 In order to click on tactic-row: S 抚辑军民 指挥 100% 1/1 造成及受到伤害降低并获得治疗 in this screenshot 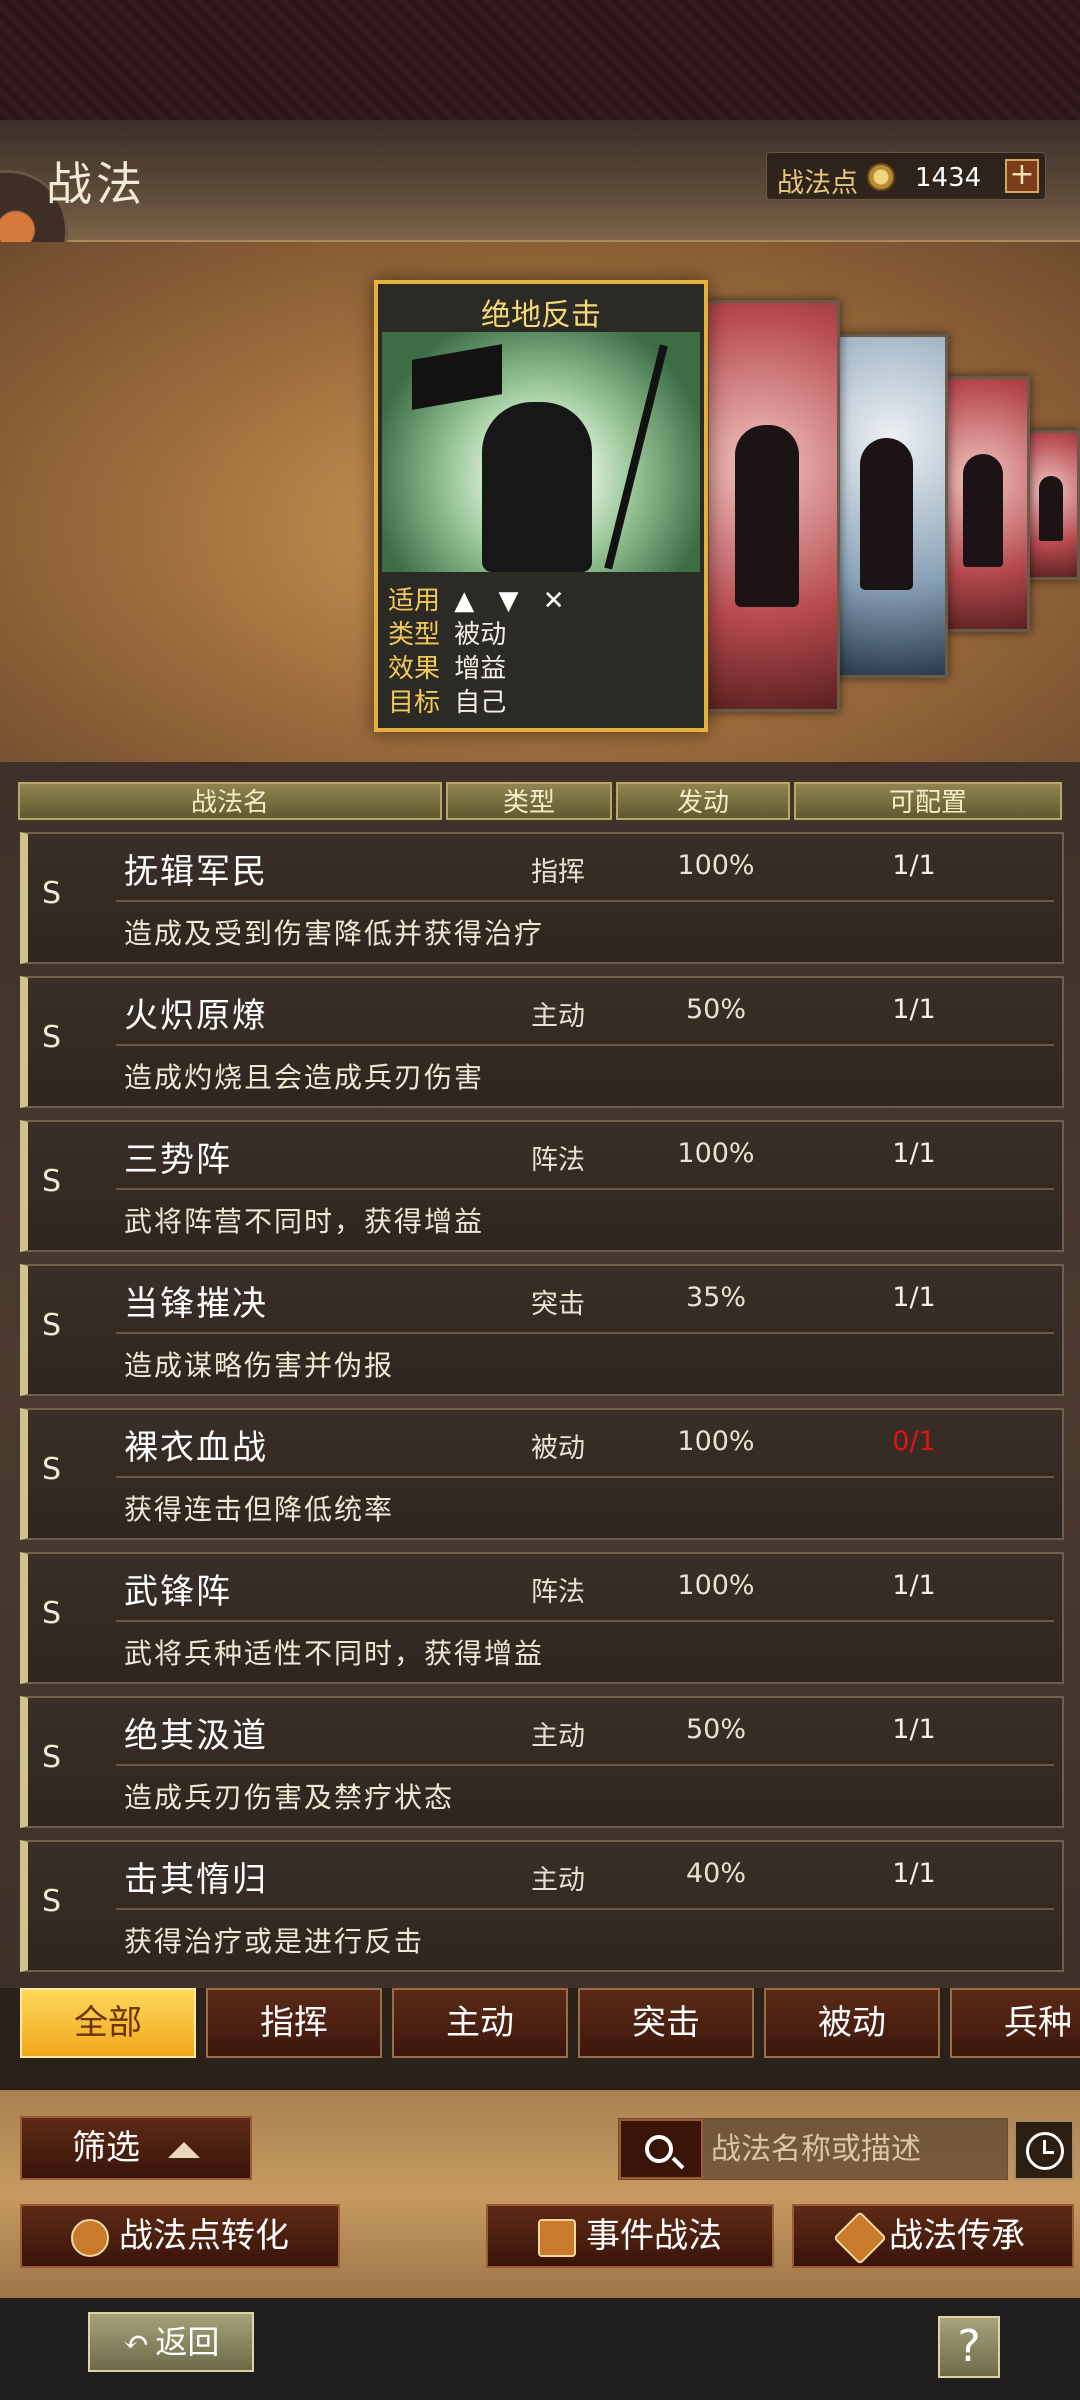, I will do `click(542, 898)`.